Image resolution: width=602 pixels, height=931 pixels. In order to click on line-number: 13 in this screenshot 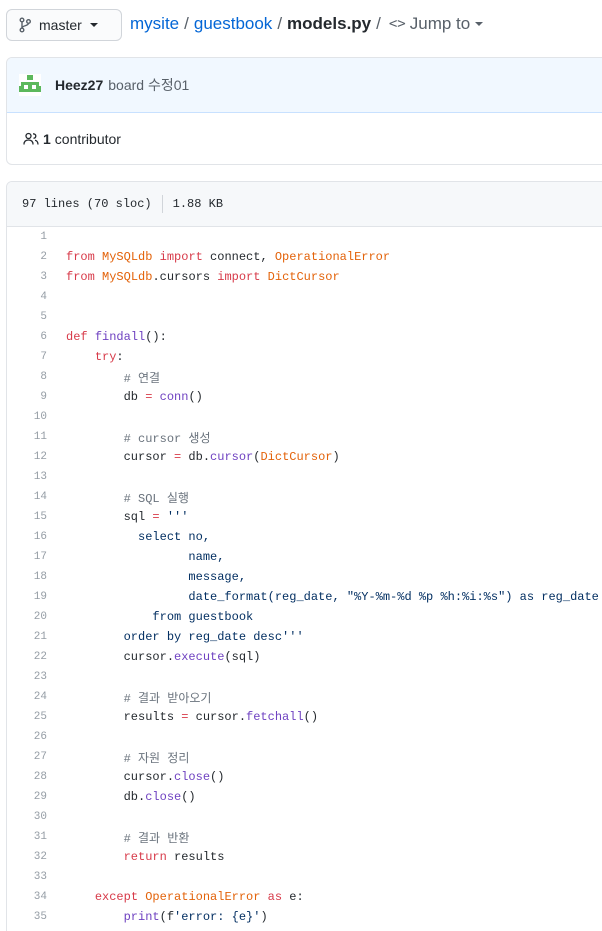, I will do `click(27, 477)`.